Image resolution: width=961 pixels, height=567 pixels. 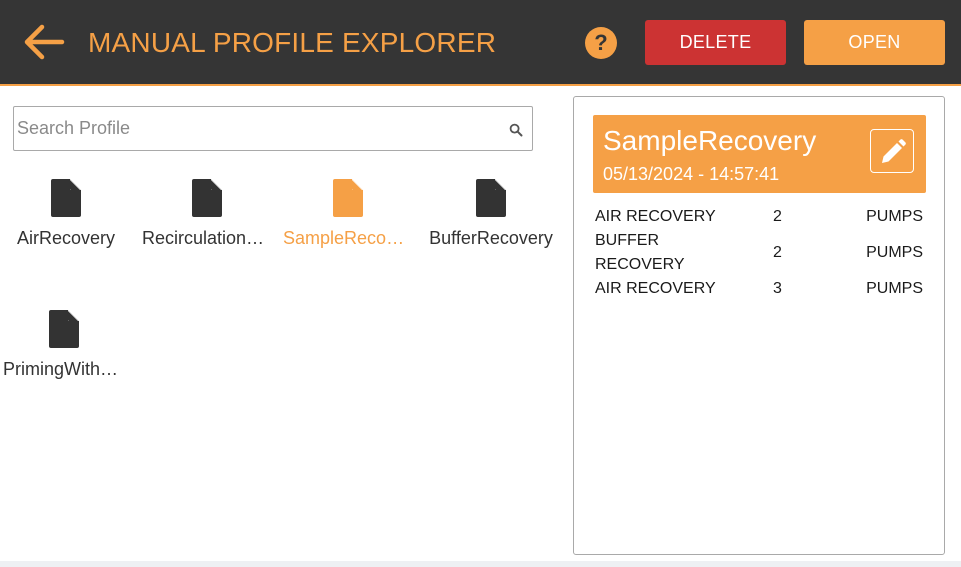 I want to click on help-button: ?, so click(x=601, y=43).